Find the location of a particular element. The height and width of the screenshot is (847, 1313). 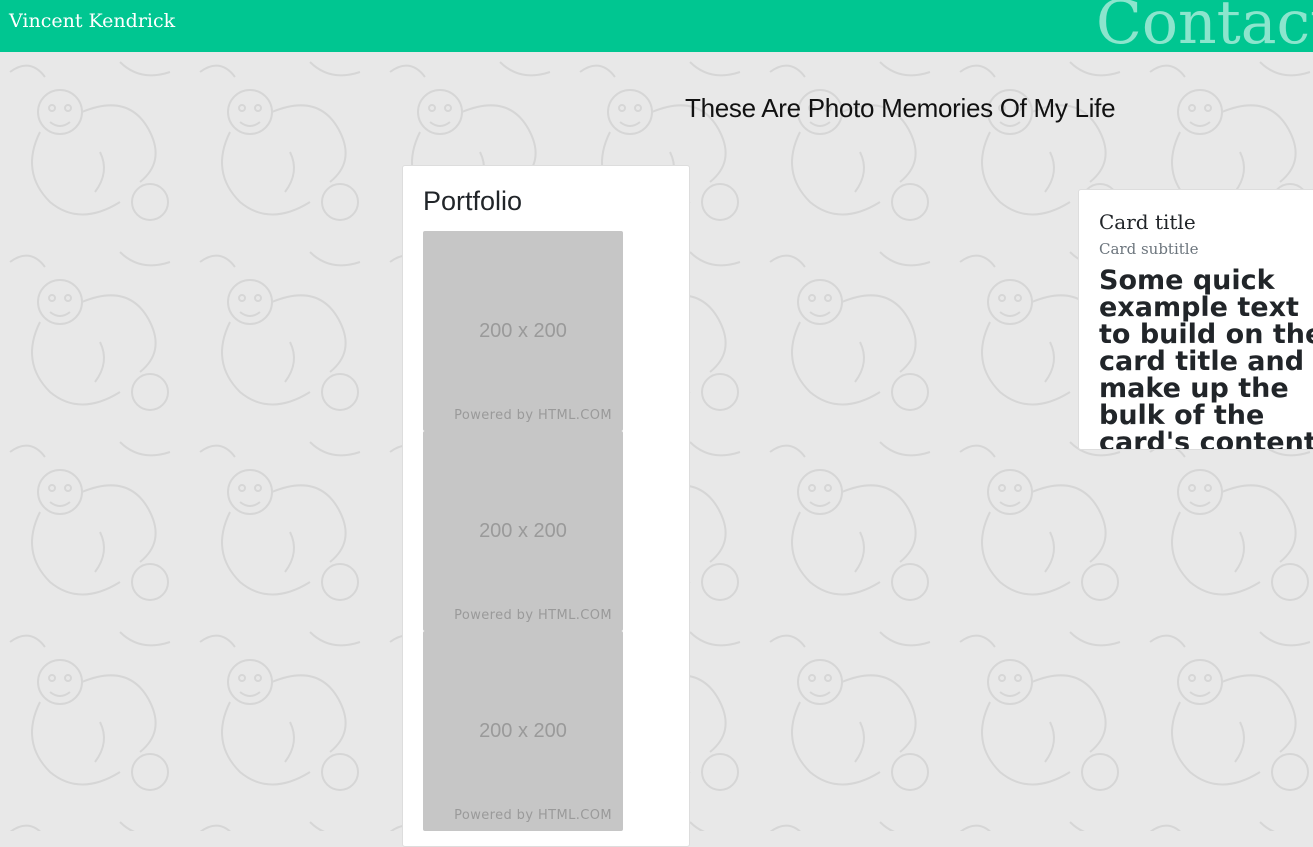

page-headline: These Are Photo Memories Of My Life is located at coordinates (900, 108).